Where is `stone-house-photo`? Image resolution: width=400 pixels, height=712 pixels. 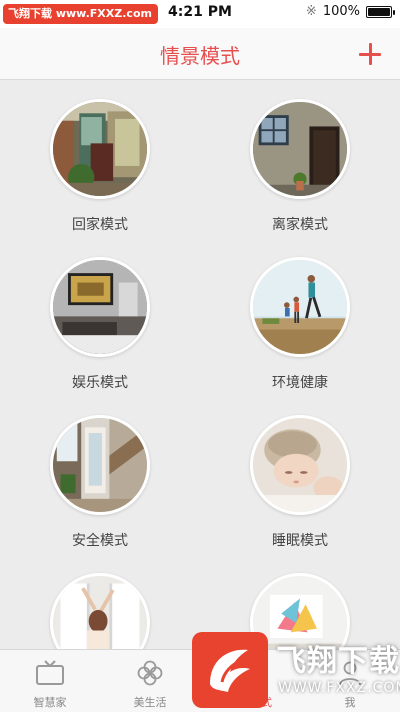 stone-house-photo is located at coordinates (300, 149).